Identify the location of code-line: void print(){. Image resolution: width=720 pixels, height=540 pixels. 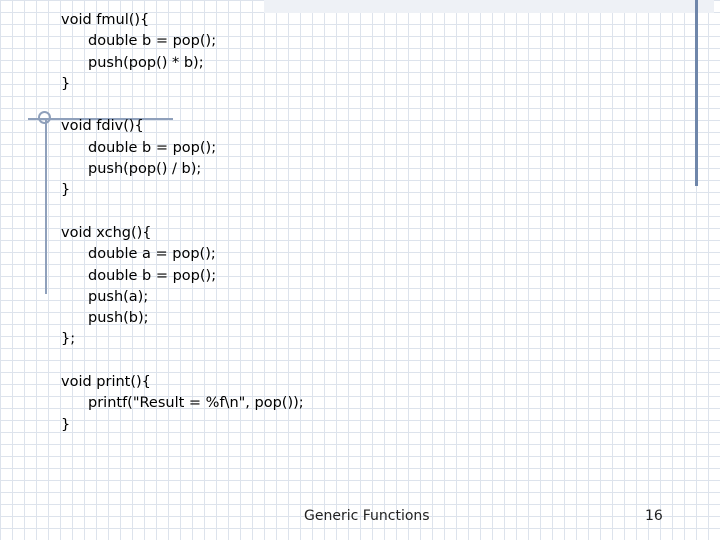
(106, 382).